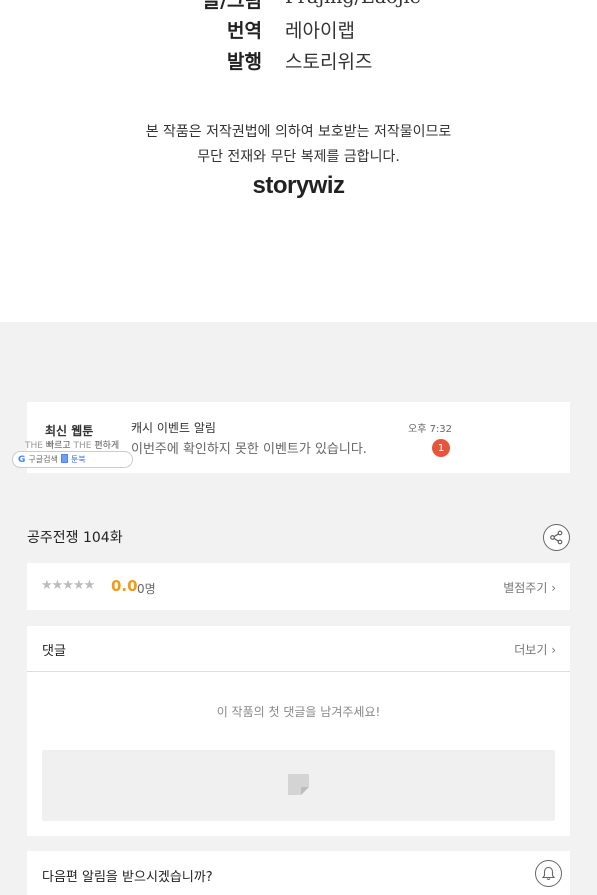  I want to click on credit-value: 레아이랩, so click(320, 31).